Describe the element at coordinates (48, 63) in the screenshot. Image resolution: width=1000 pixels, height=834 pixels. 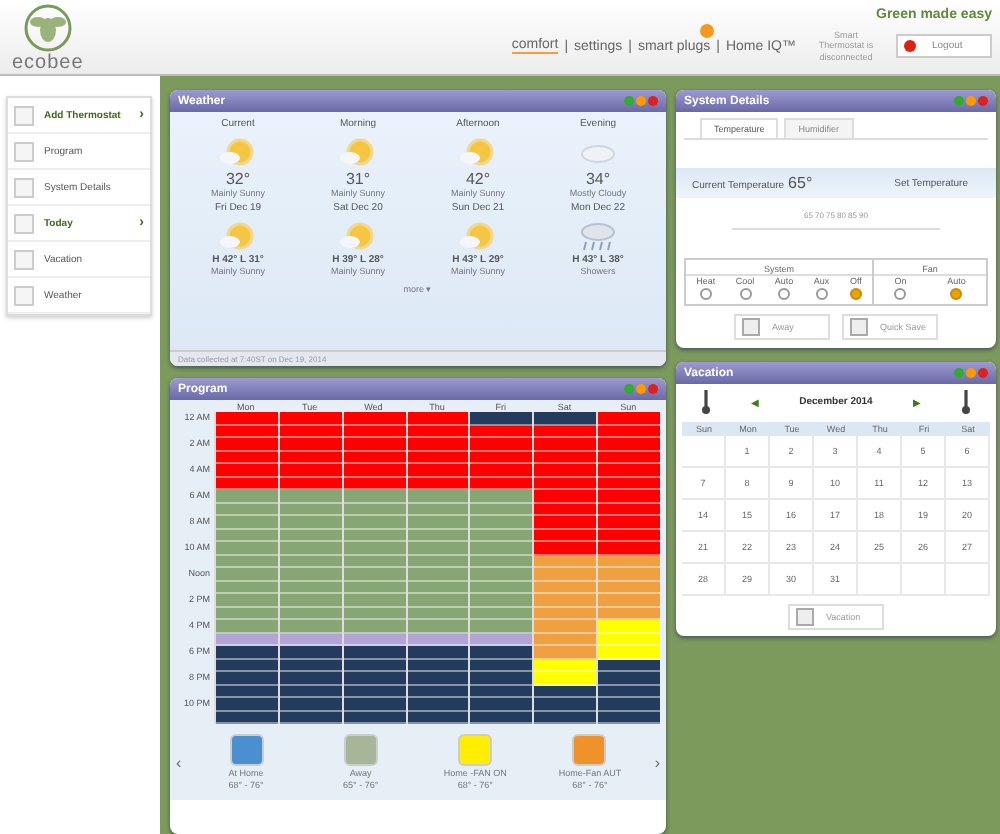
I see `logo-text: ecobee` at that location.